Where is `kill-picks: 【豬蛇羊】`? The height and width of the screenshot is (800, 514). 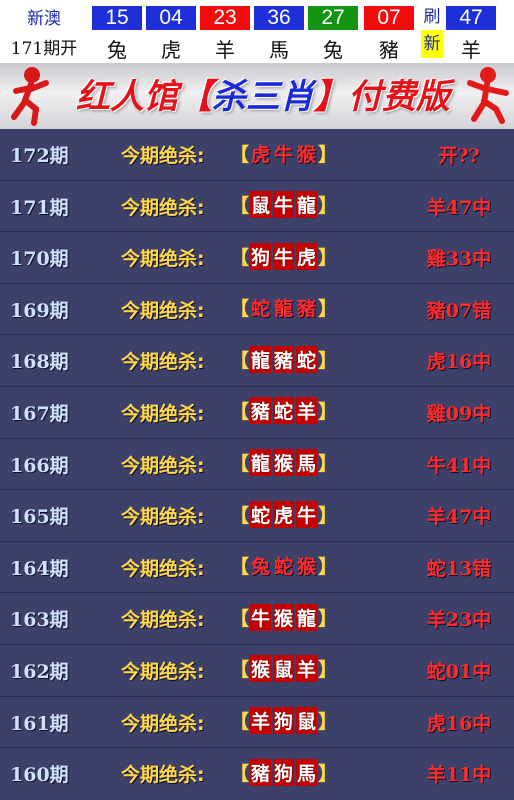 kill-picks: 【豬蛇羊】 is located at coordinates (283, 411).